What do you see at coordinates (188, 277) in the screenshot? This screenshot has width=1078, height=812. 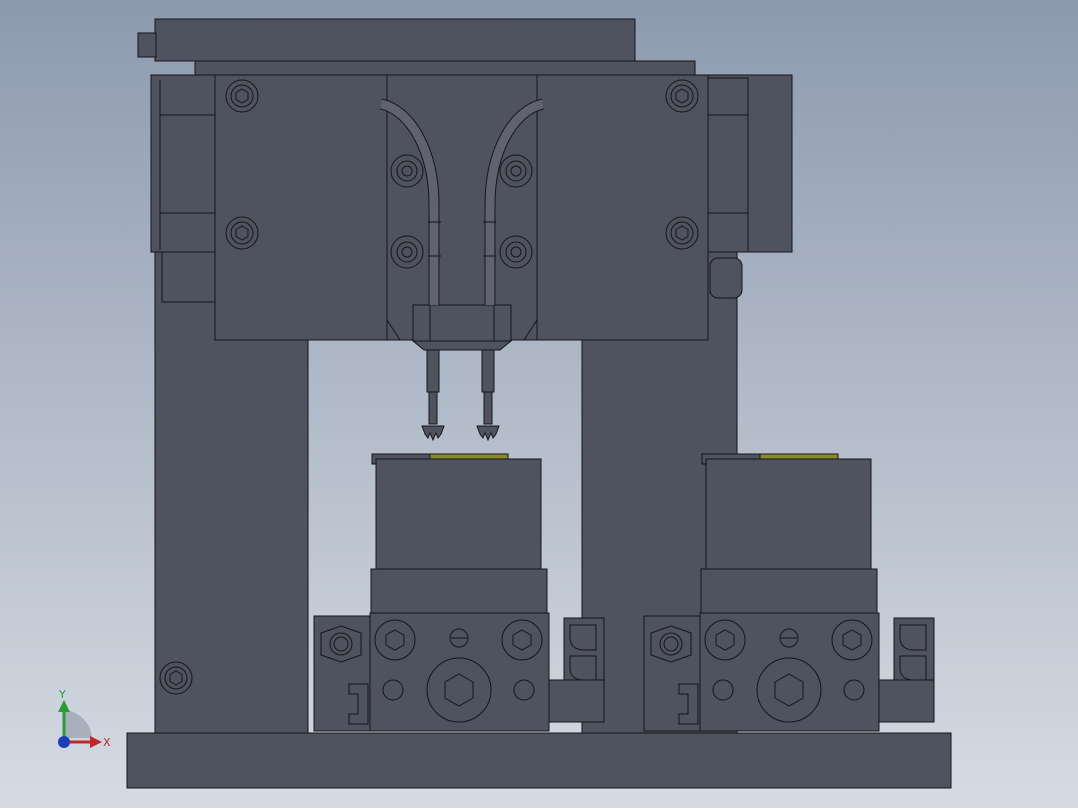 I see `left-side-foot` at bounding box center [188, 277].